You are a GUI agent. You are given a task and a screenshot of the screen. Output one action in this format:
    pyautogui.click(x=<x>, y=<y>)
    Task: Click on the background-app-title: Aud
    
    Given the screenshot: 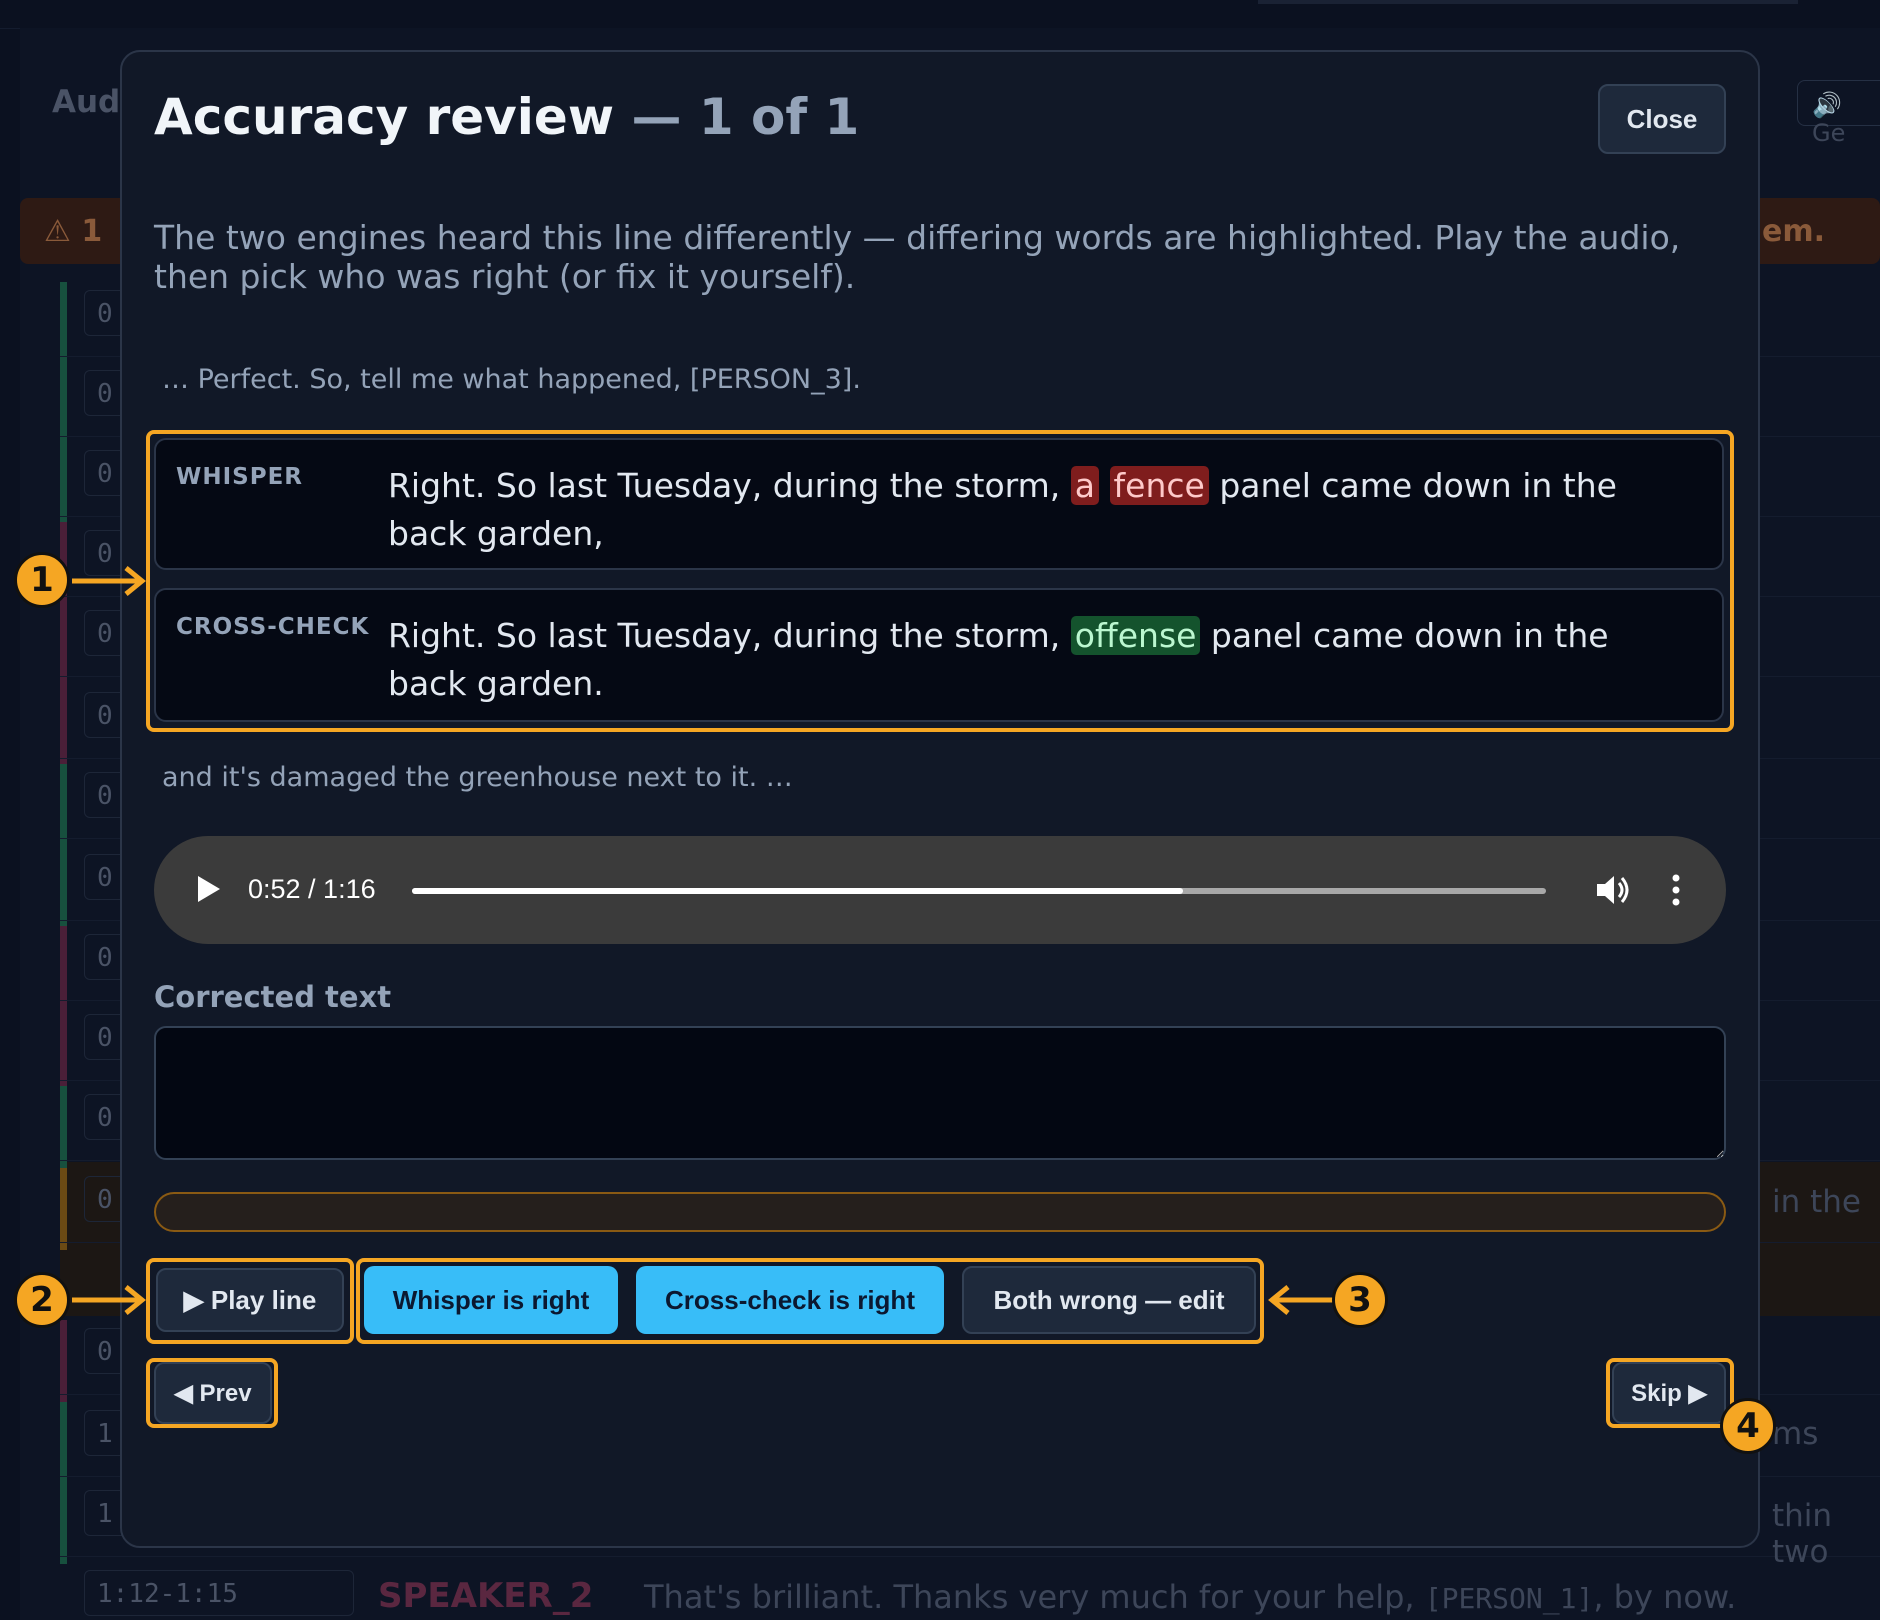 What is the action you would take?
    pyautogui.click(x=86, y=102)
    